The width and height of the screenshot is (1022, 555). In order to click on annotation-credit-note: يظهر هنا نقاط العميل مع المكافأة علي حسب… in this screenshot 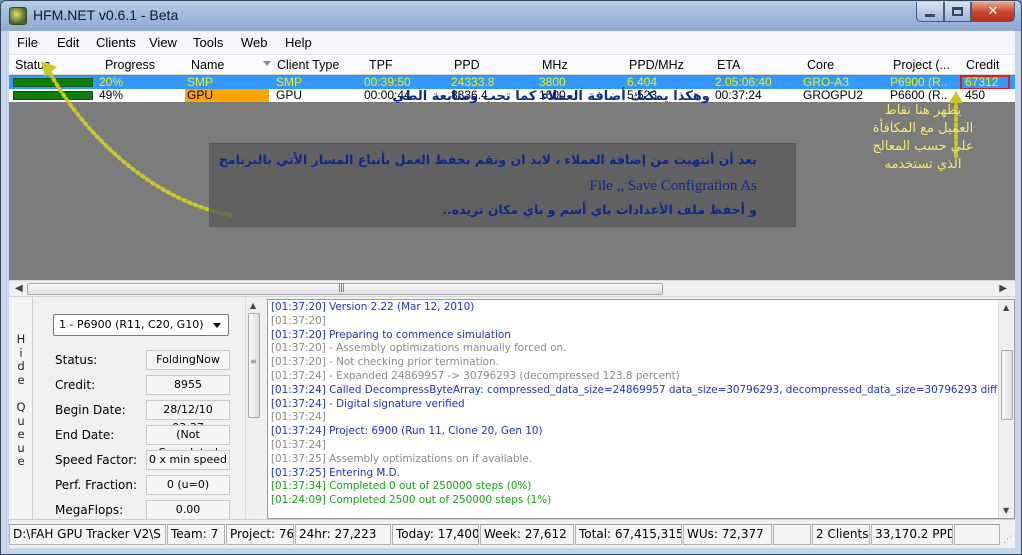, I will do `click(923, 137)`.